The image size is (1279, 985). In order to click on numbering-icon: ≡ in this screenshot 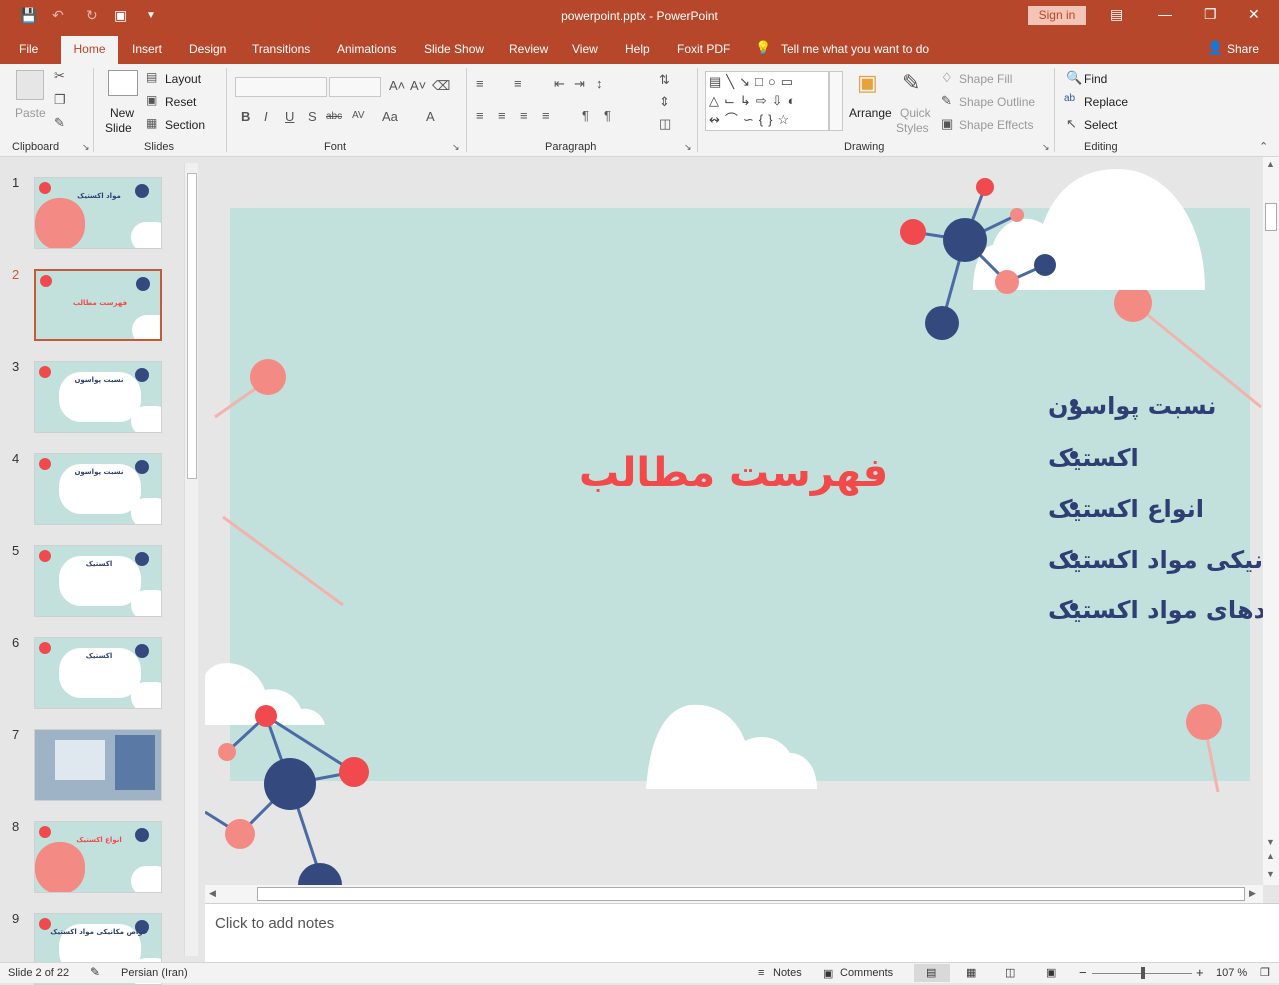, I will do `click(518, 83)`.